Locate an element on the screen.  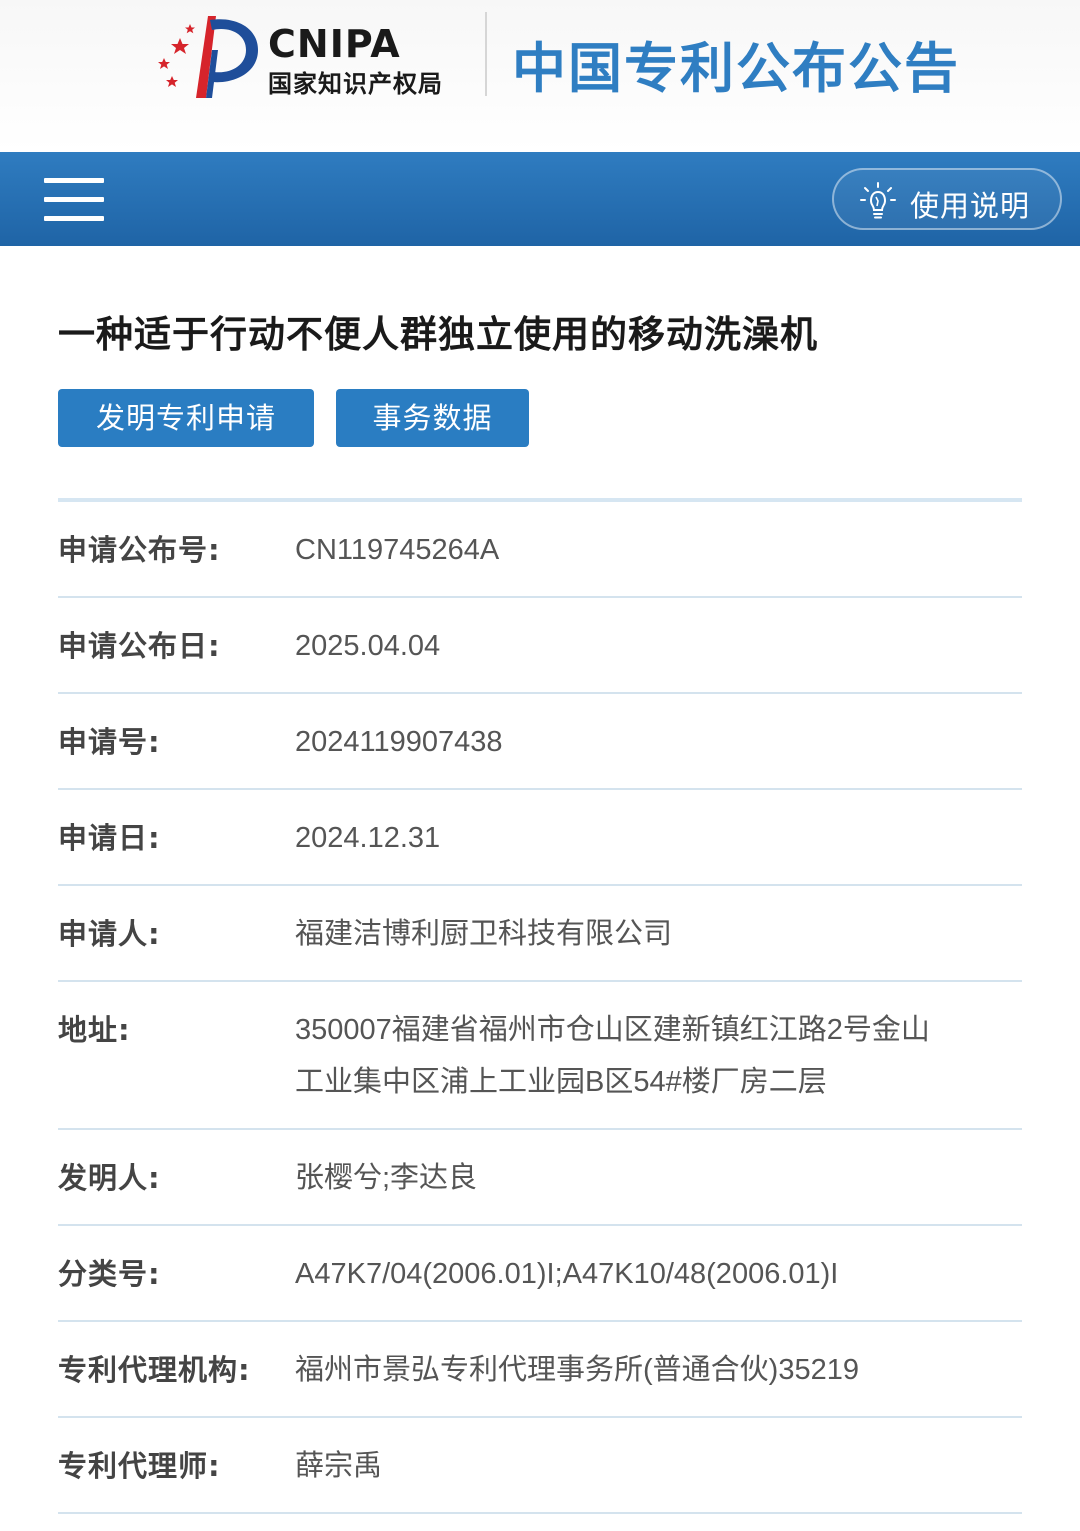
logo-wordmark-en: CNIPA is located at coordinates (334, 44).